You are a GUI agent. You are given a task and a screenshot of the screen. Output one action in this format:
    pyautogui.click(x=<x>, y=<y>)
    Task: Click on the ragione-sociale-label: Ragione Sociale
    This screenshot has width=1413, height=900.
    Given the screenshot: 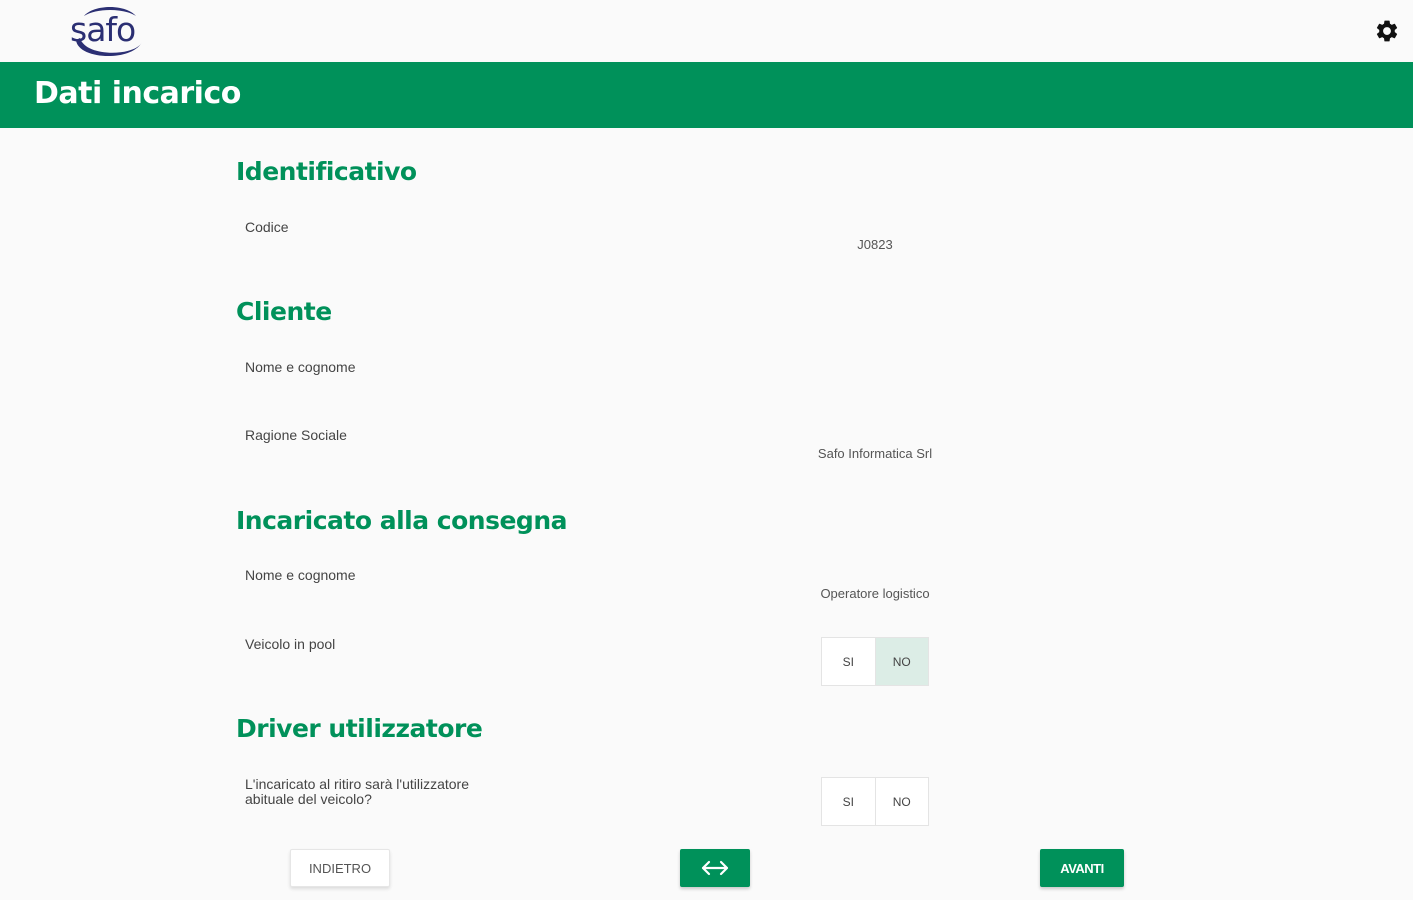 What is the action you would take?
    pyautogui.click(x=296, y=435)
    